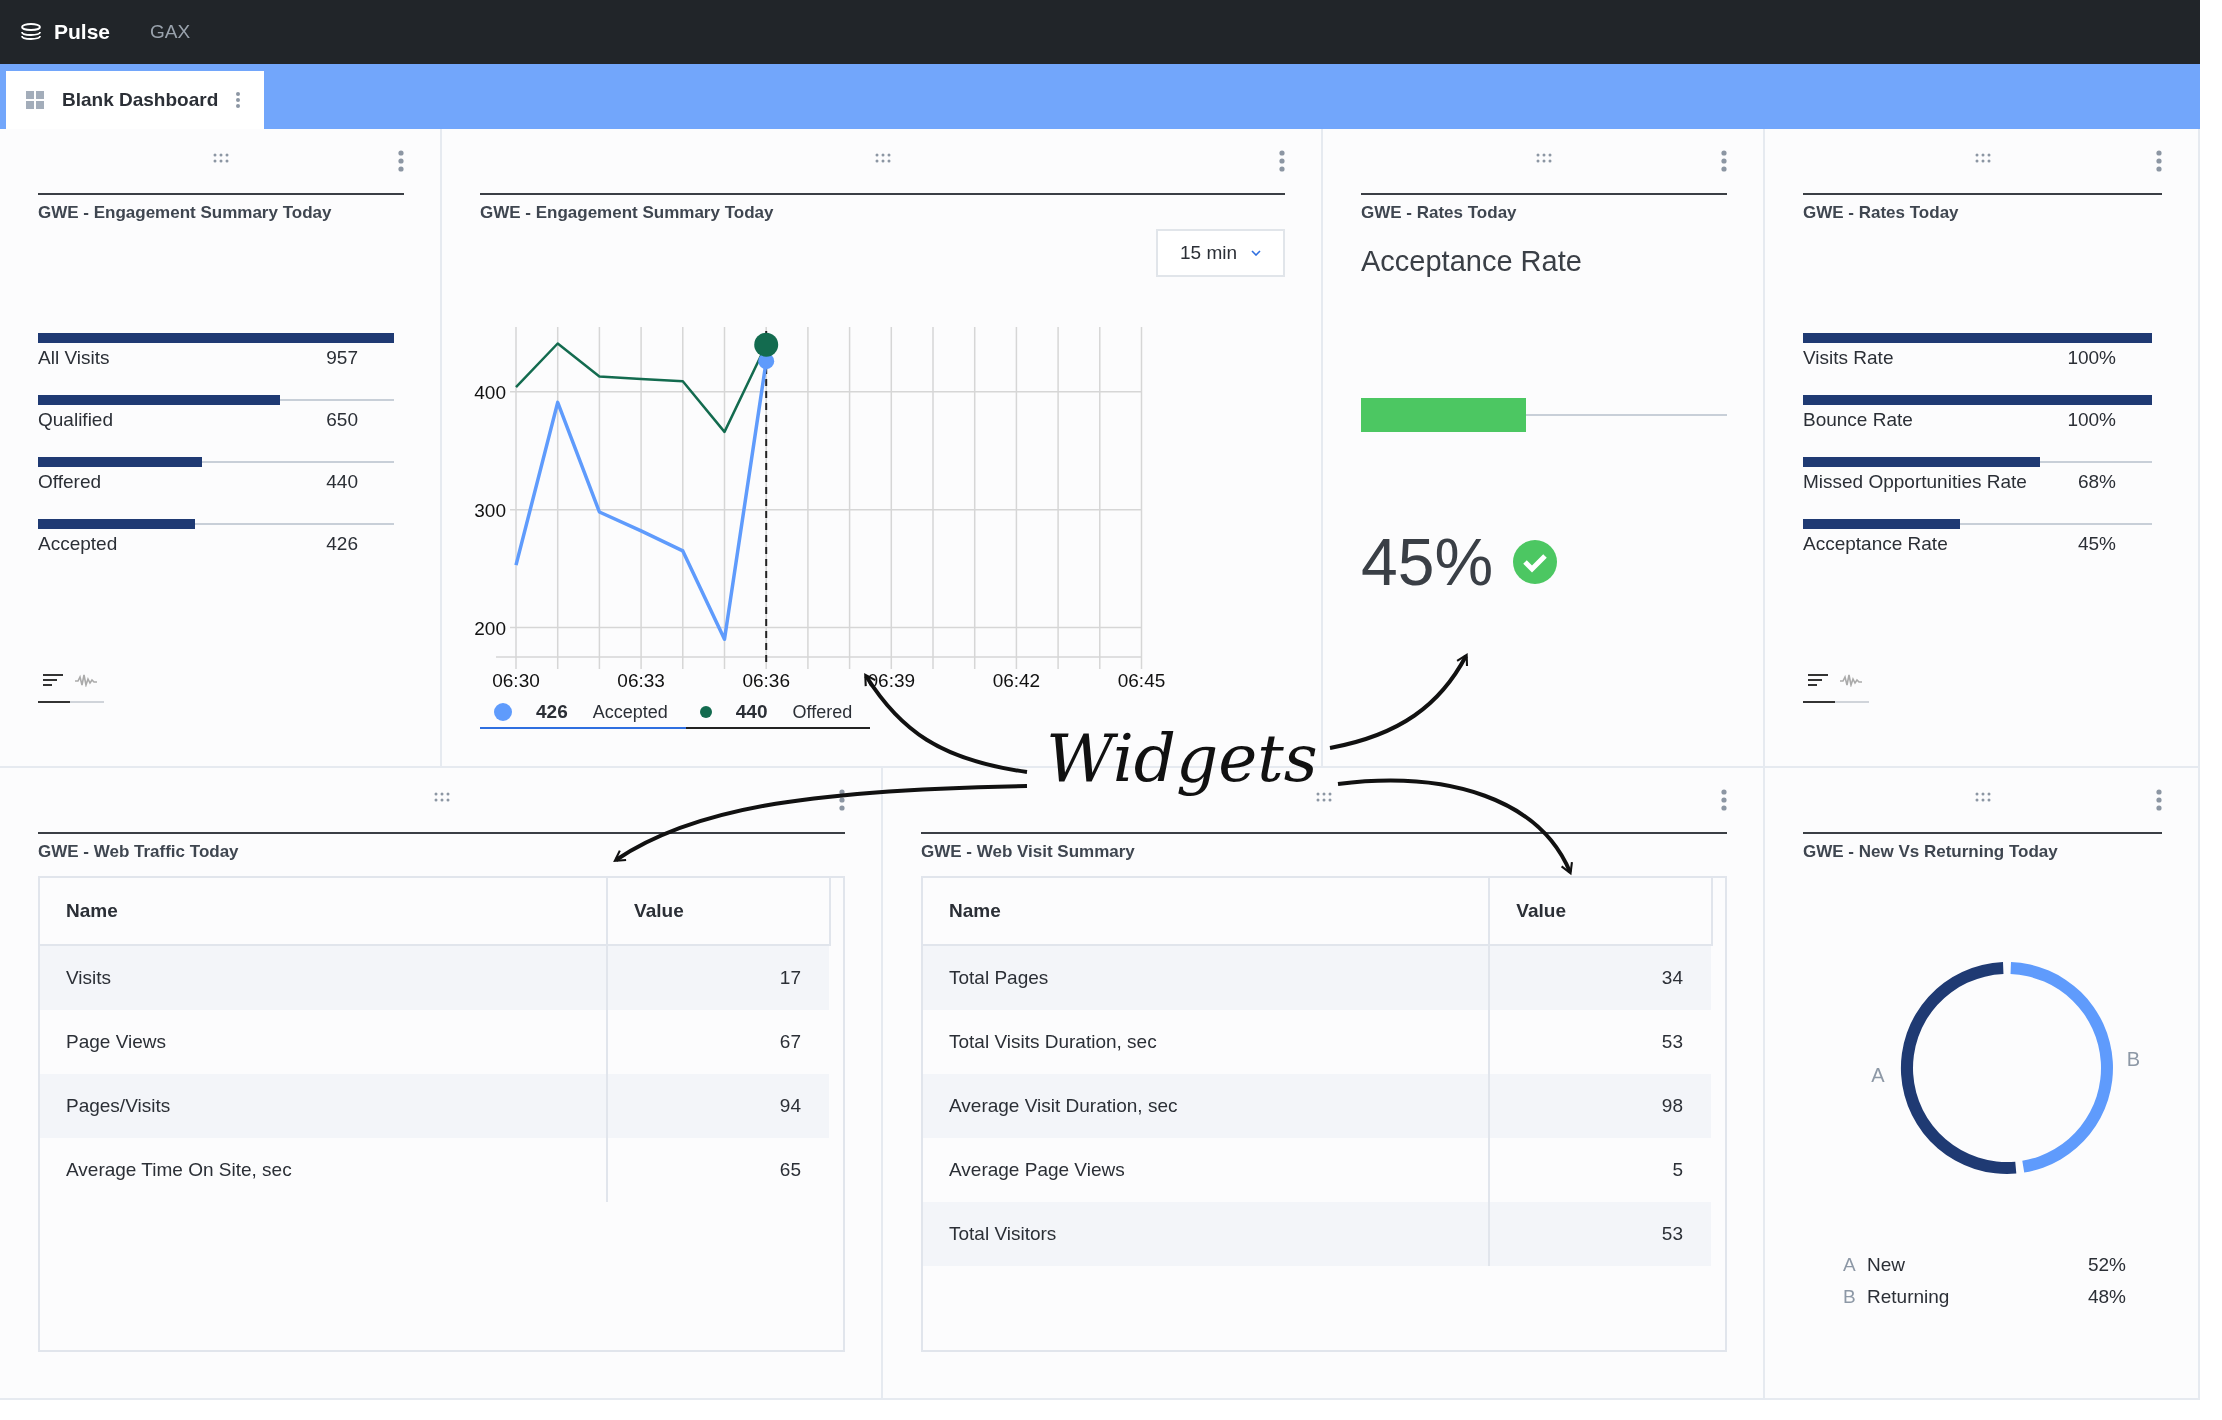 Image resolution: width=2222 pixels, height=1420 pixels. What do you see at coordinates (766, 680) in the screenshot?
I see `x-axis-label: 06:36` at bounding box center [766, 680].